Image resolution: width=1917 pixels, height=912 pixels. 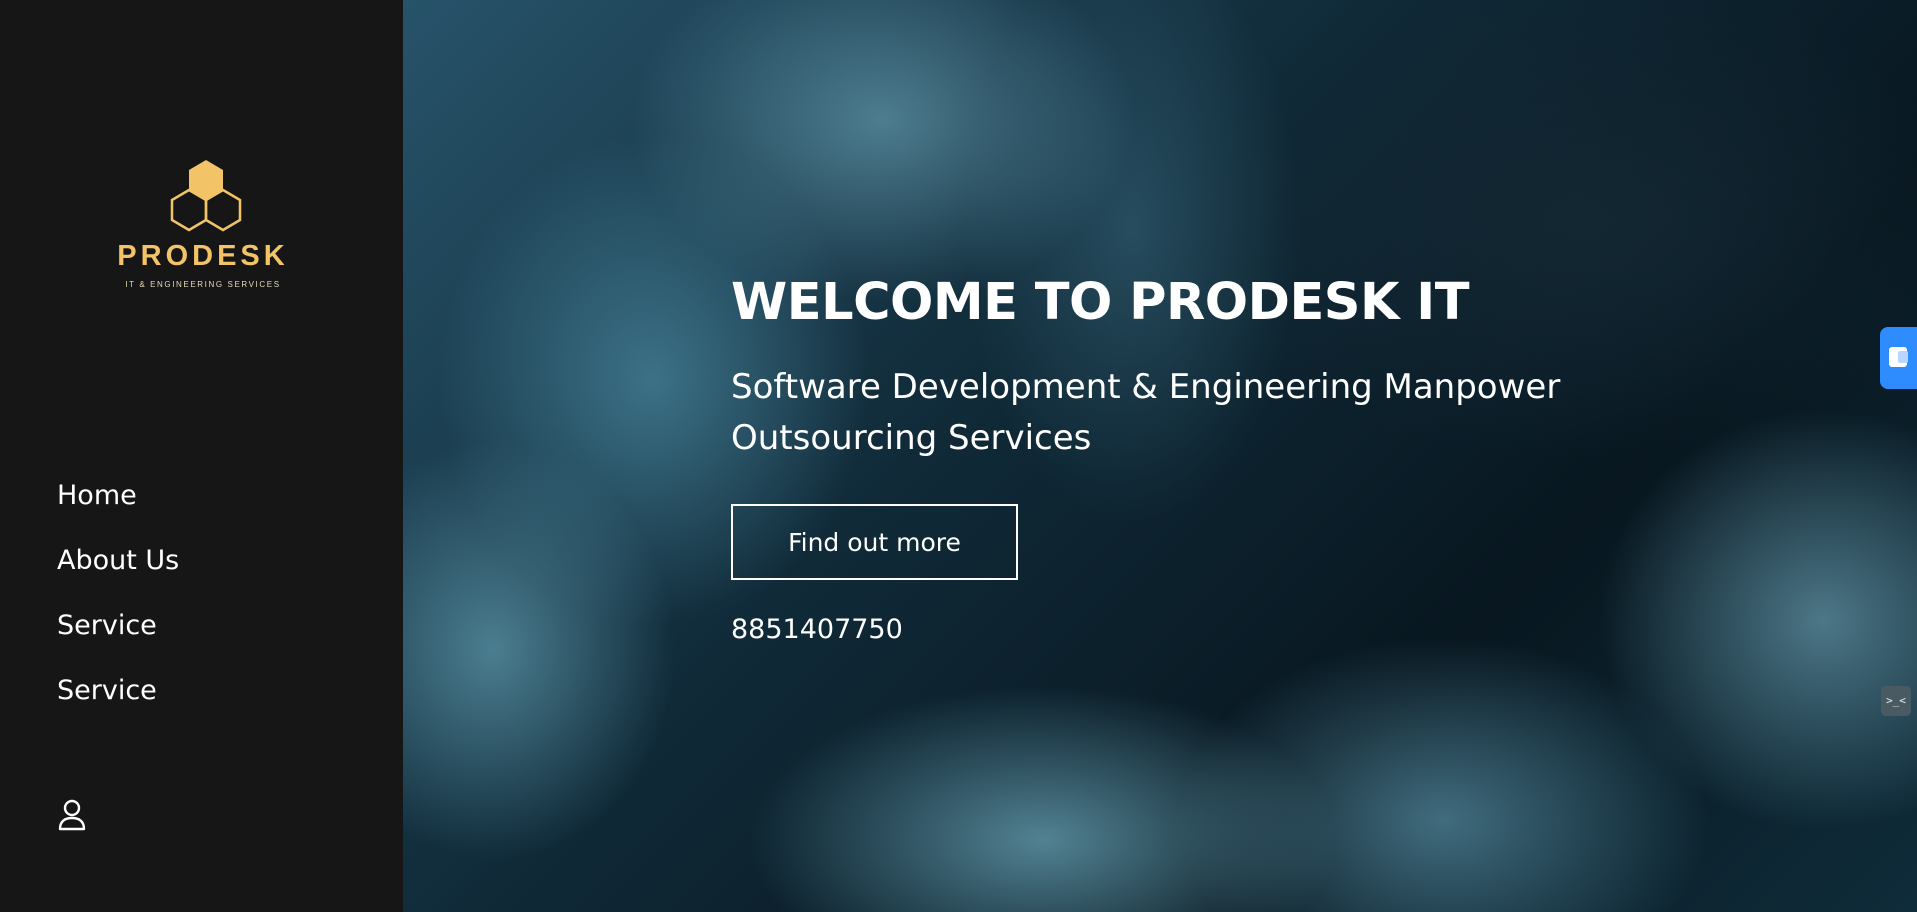 I want to click on nav-item-home: Home, so click(x=118, y=506).